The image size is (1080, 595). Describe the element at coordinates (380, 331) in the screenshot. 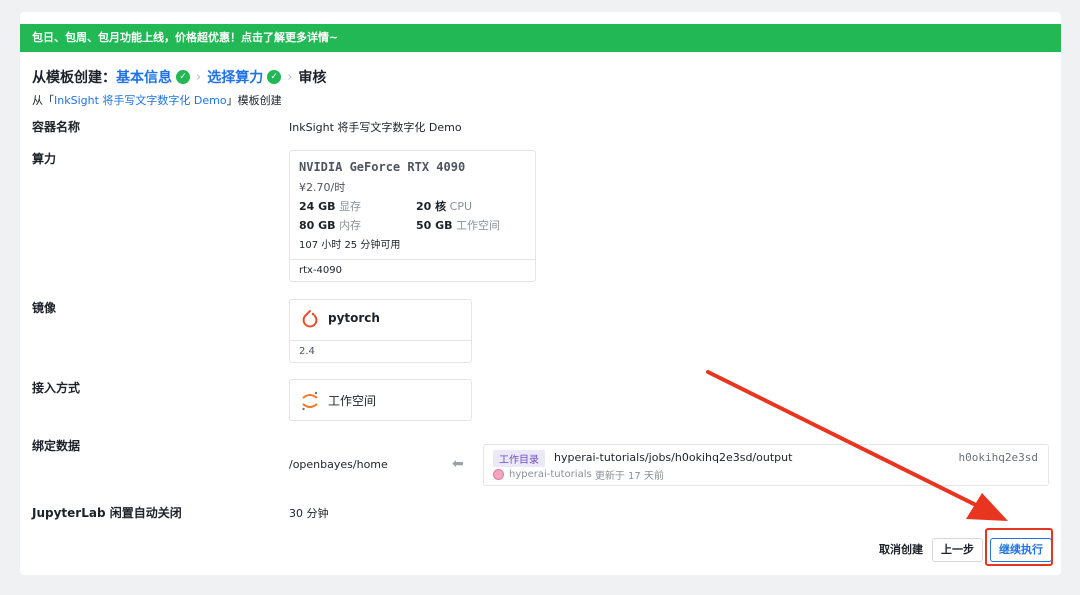

I see `image-card: pytorch 2.4` at that location.